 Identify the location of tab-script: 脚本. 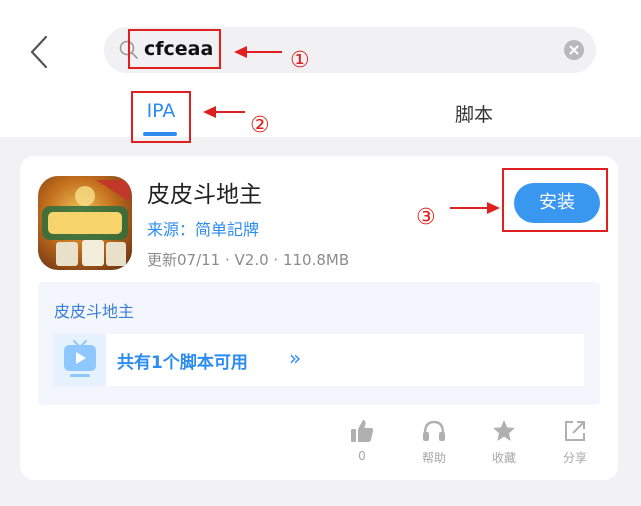
(480, 114).